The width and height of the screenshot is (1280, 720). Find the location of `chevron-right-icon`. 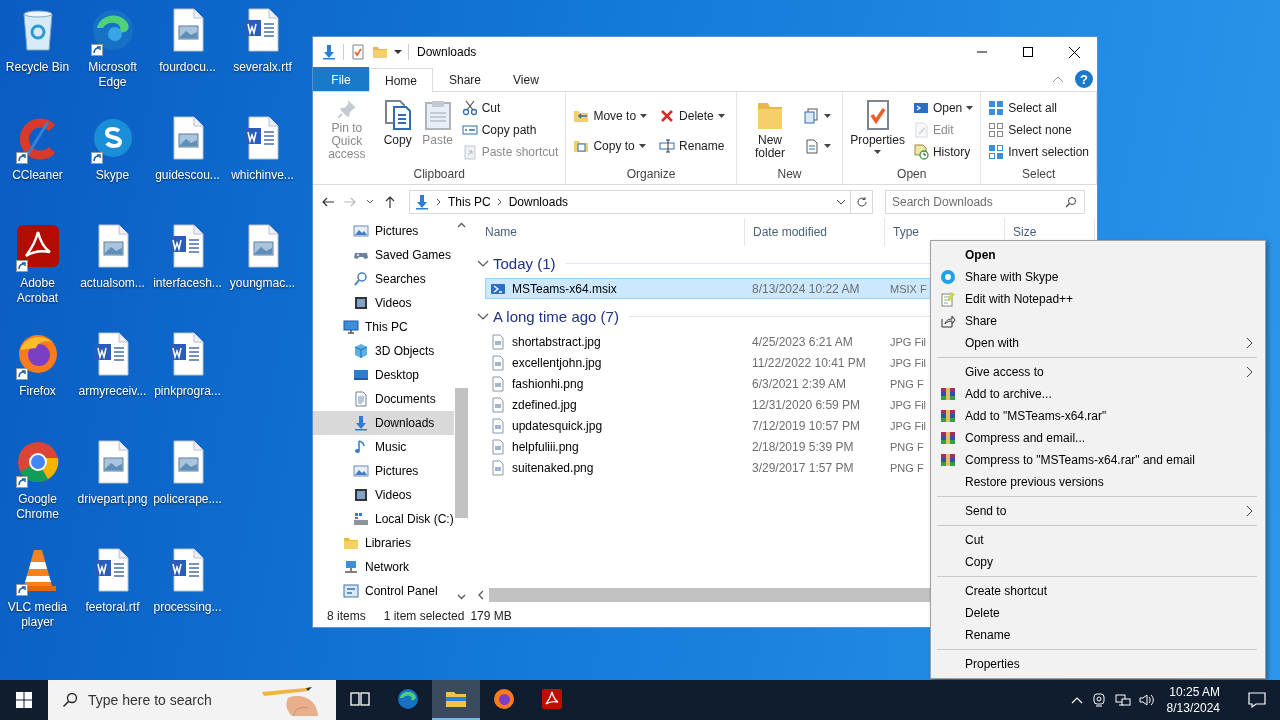

chevron-right-icon is located at coordinates (499, 201).